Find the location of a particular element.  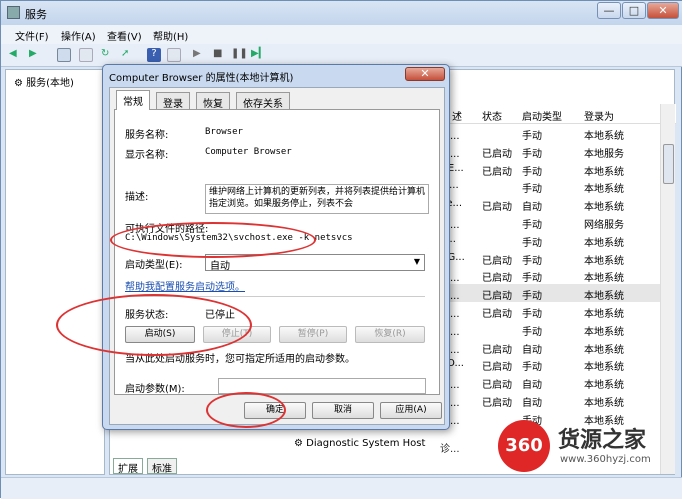

show-hide-tree-icon is located at coordinates (64, 55).